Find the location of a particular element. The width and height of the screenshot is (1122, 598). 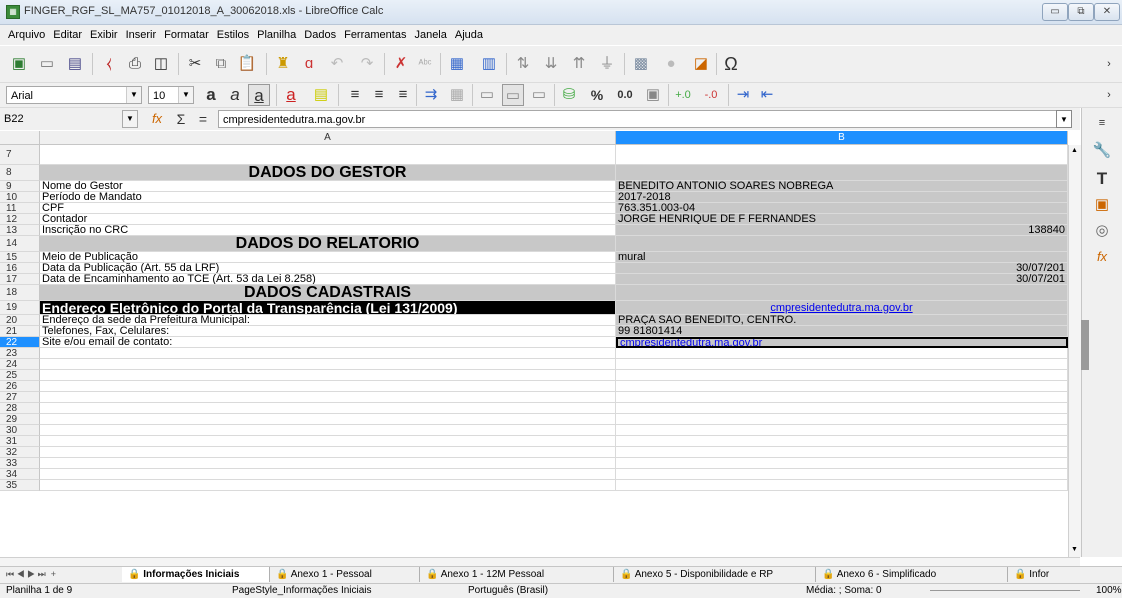

find-replace-icon: ✗ is located at coordinates (401, 64).